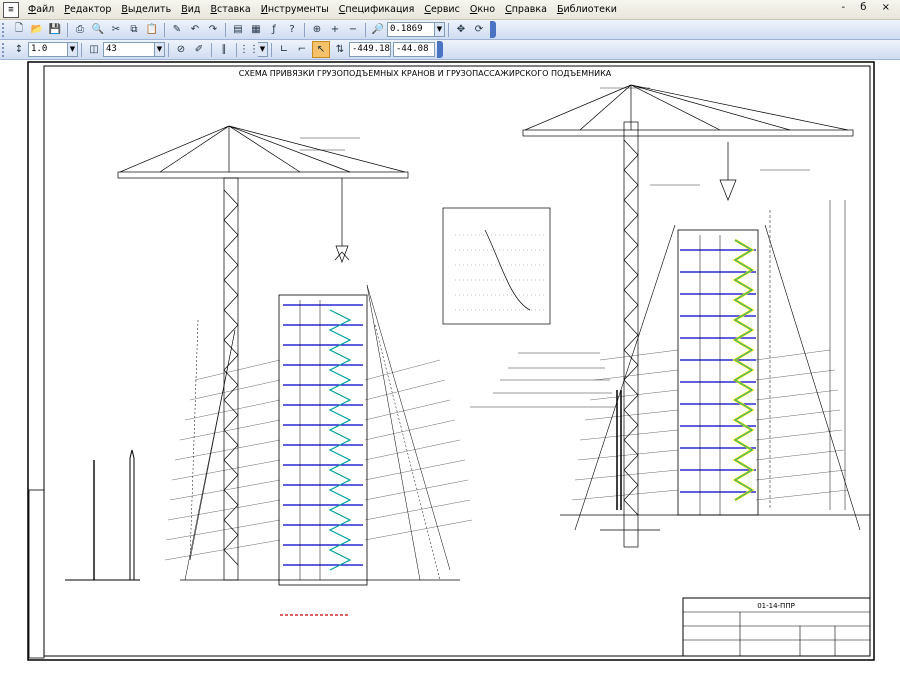 The image size is (900, 673). What do you see at coordinates (19, 29) in the screenshot?
I see `new-doc-icon: 🗋` at bounding box center [19, 29].